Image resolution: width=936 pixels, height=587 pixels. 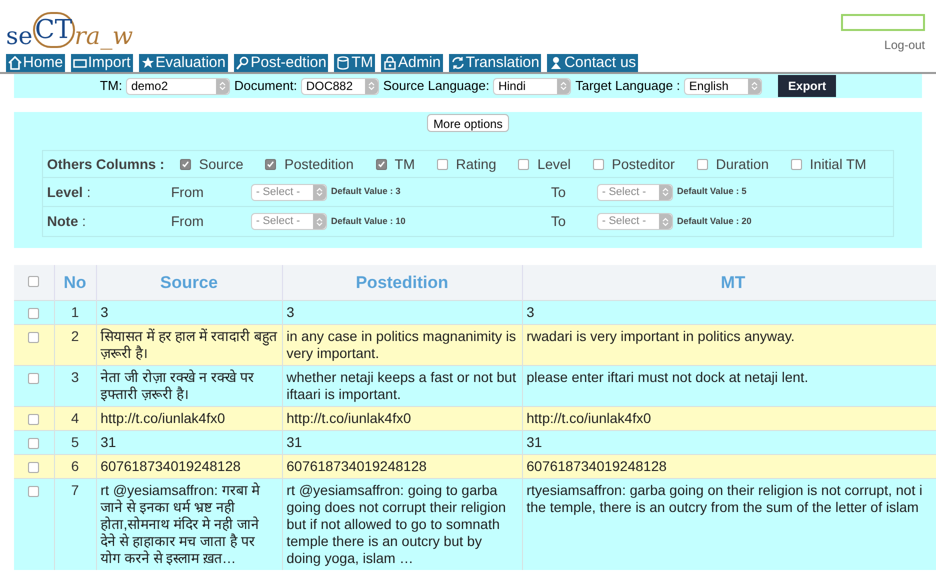 I want to click on cylinder-icon, so click(x=343, y=63).